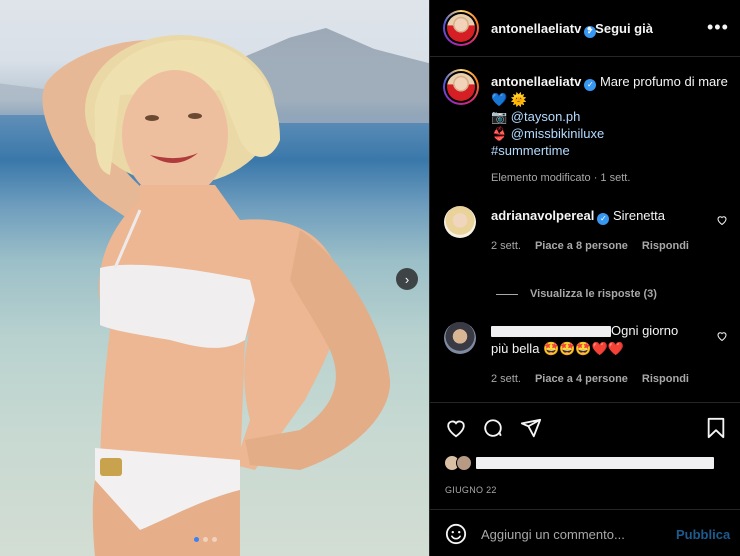 The width and height of the screenshot is (740, 556). I want to click on bookmark-icon, so click(716, 428).